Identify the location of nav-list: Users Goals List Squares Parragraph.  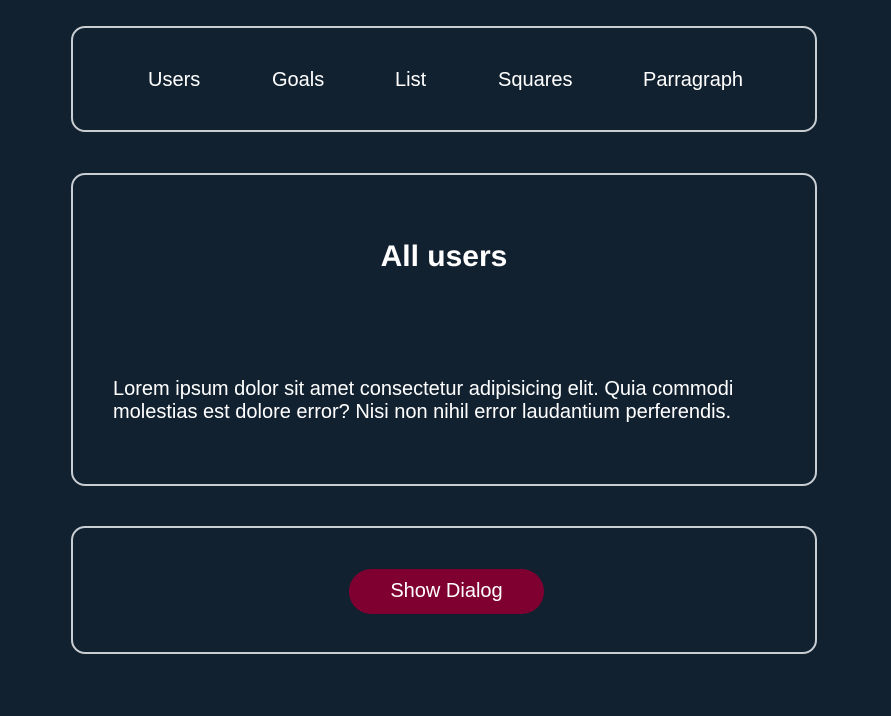
(444, 79).